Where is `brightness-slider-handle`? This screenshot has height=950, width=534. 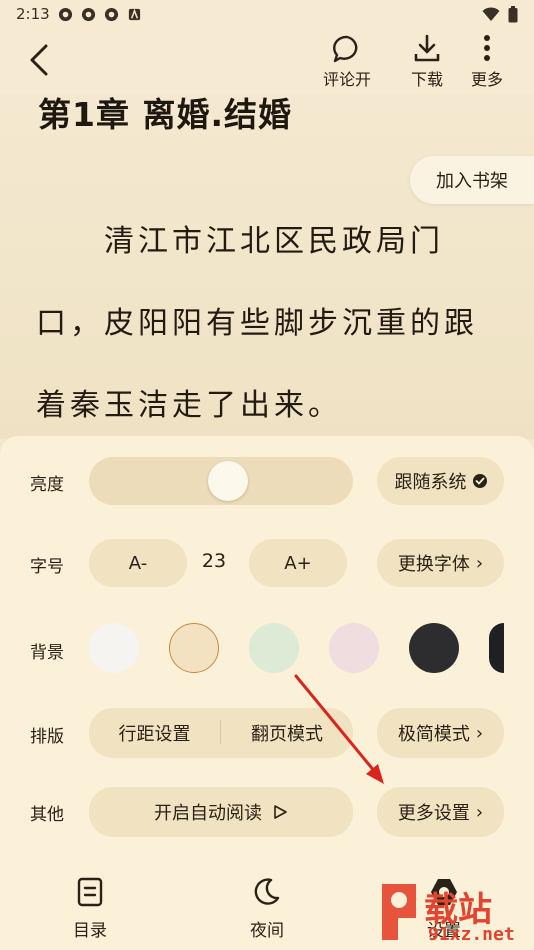
brightness-slider-handle is located at coordinates (228, 481).